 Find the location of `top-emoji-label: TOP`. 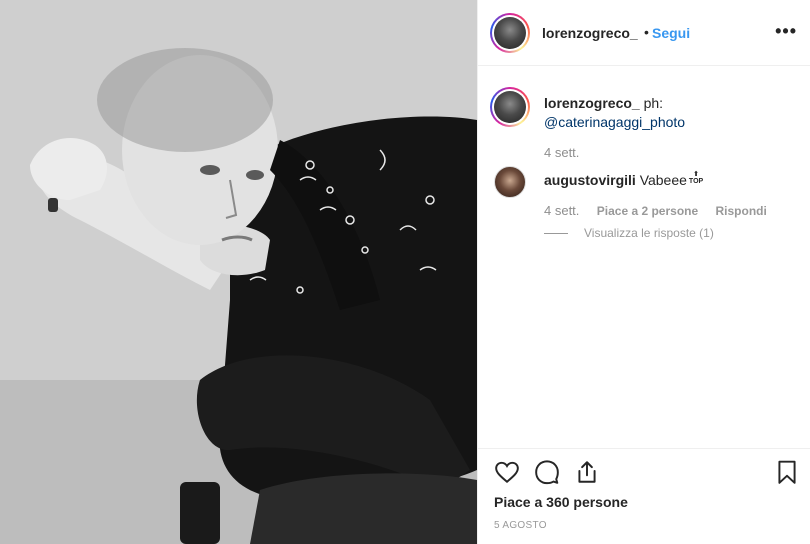

top-emoji-label: TOP is located at coordinates (696, 181).